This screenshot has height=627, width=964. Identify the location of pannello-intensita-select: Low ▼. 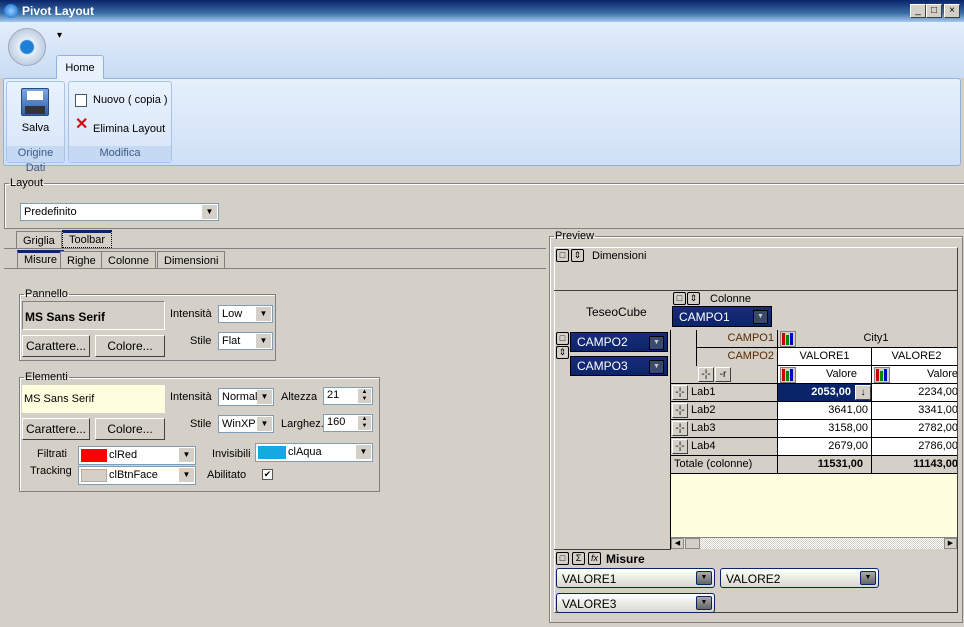
(245, 314).